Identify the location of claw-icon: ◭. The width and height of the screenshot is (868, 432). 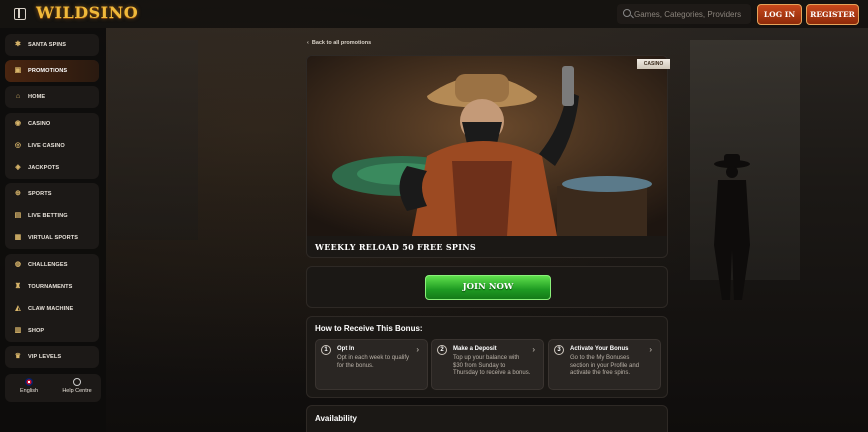
(18, 308).